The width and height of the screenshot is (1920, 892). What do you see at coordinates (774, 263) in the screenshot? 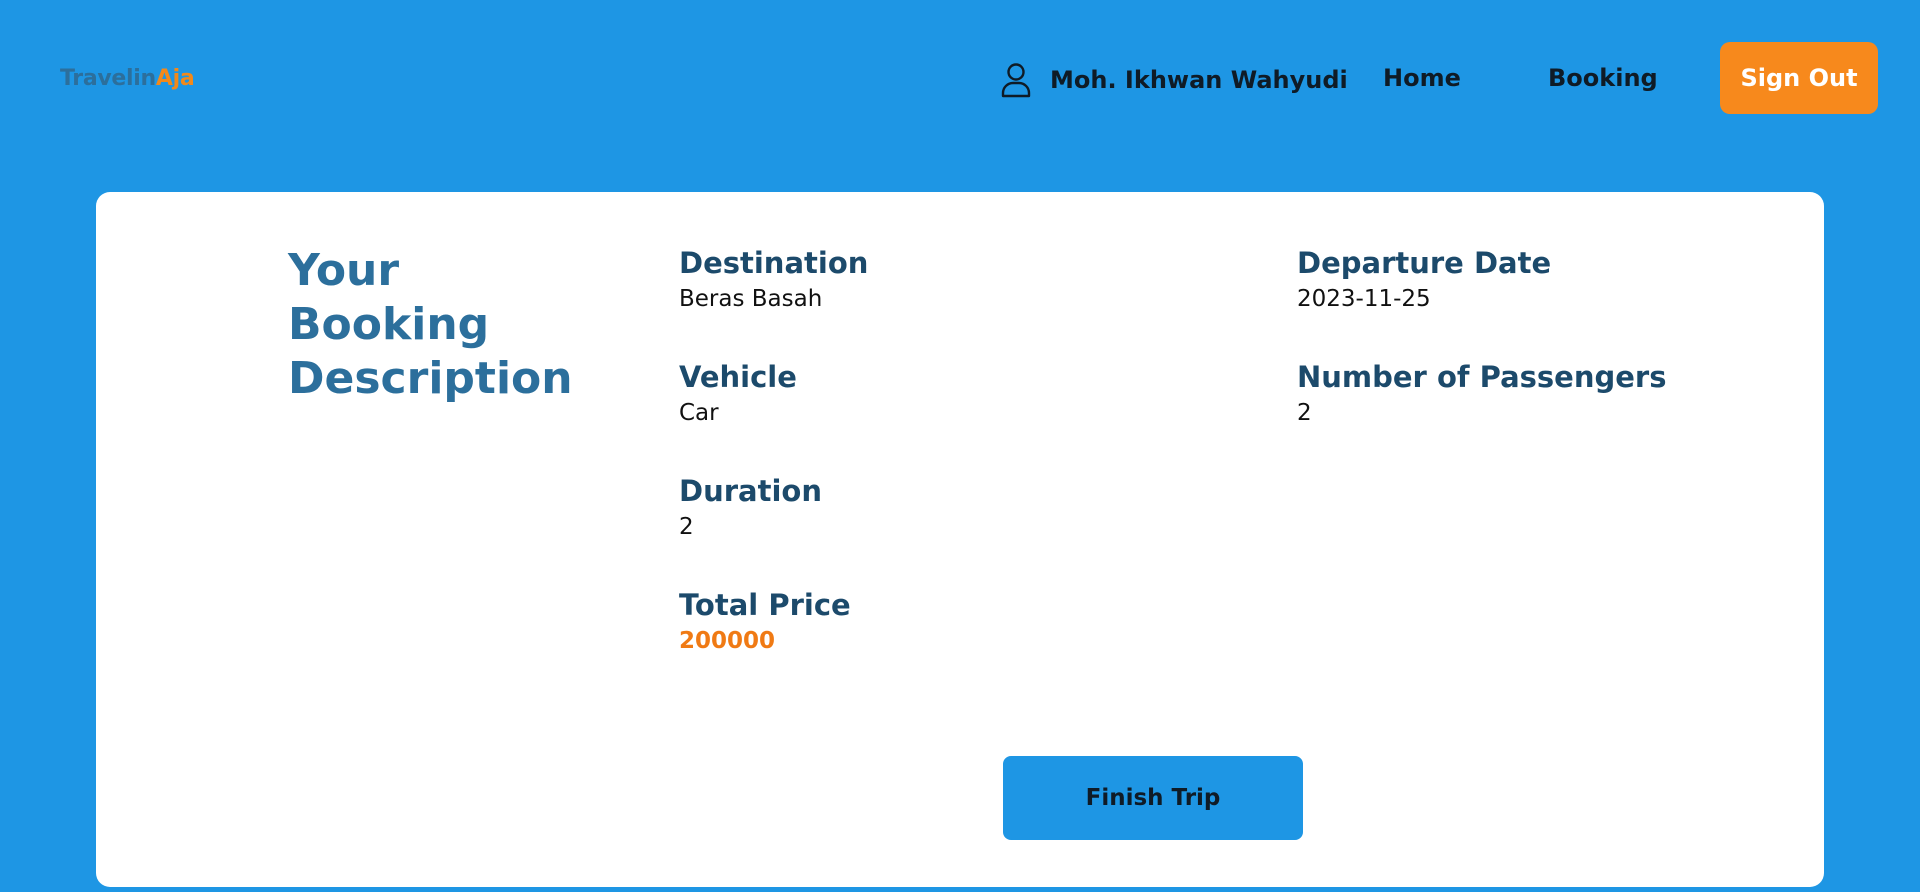
I see `field-label: Destination` at bounding box center [774, 263].